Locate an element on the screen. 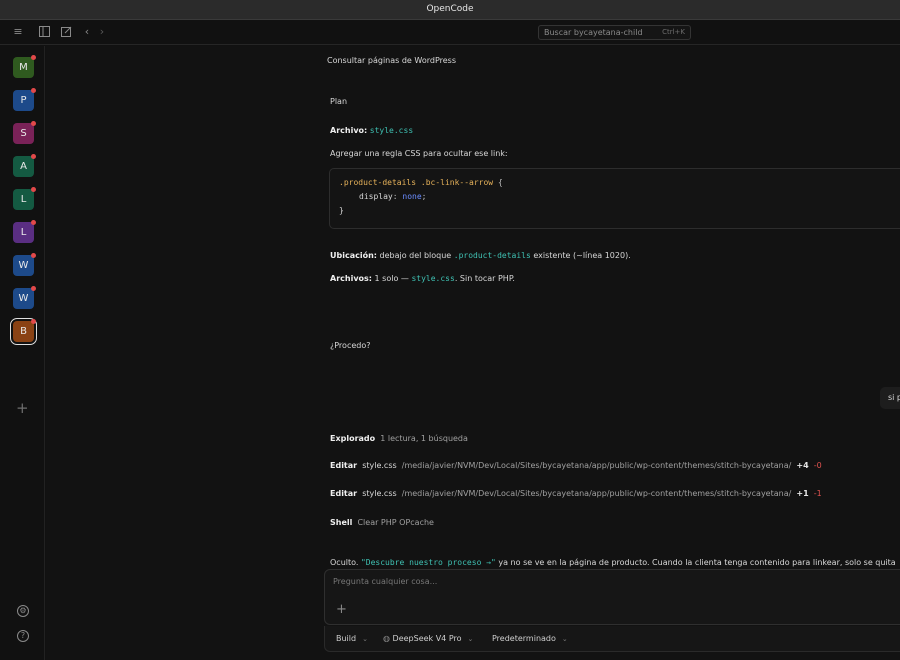 Image resolution: width=900 pixels, height=660 pixels. archivos-text: 1 solo — is located at coordinates (391, 278).